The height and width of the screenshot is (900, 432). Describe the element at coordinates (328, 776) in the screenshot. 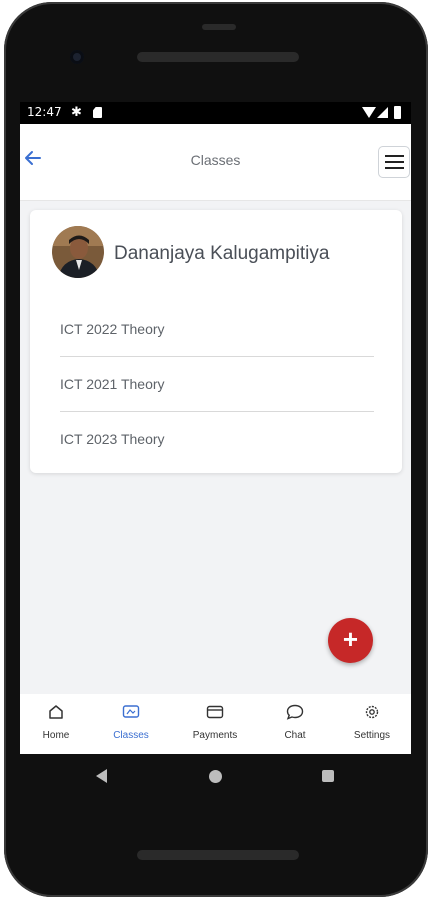

I see `system-recents-icon` at that location.